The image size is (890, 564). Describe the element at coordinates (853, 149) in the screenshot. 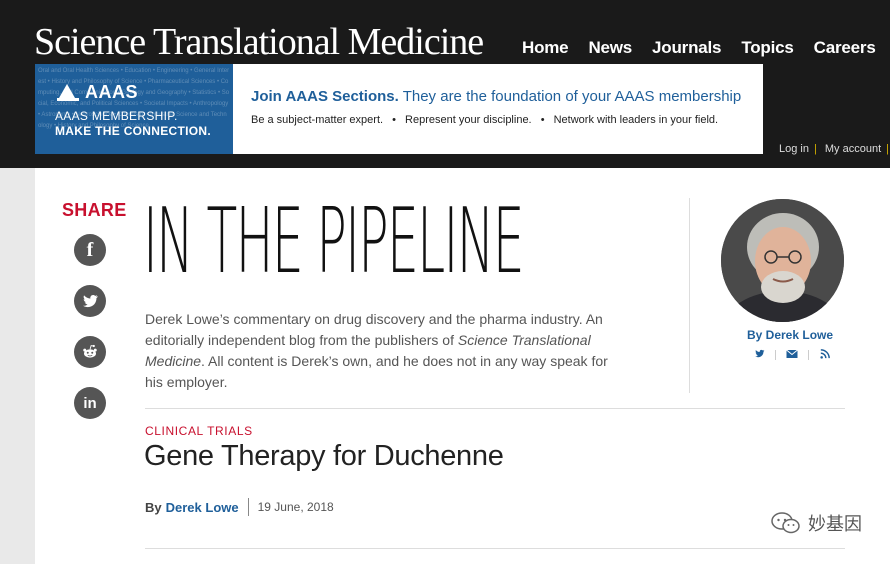

I see `my-account-link: My account` at that location.